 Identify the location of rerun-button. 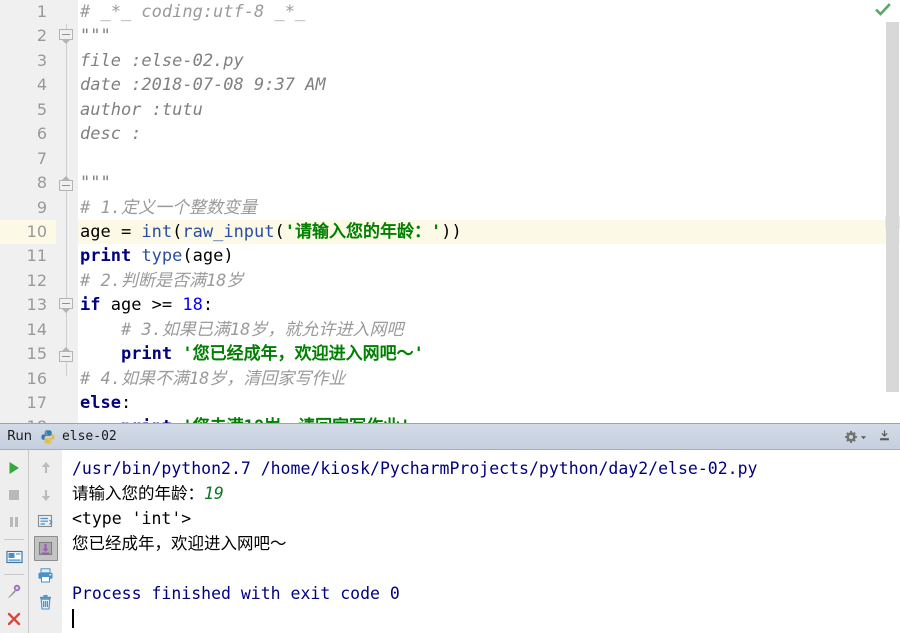
(14, 467).